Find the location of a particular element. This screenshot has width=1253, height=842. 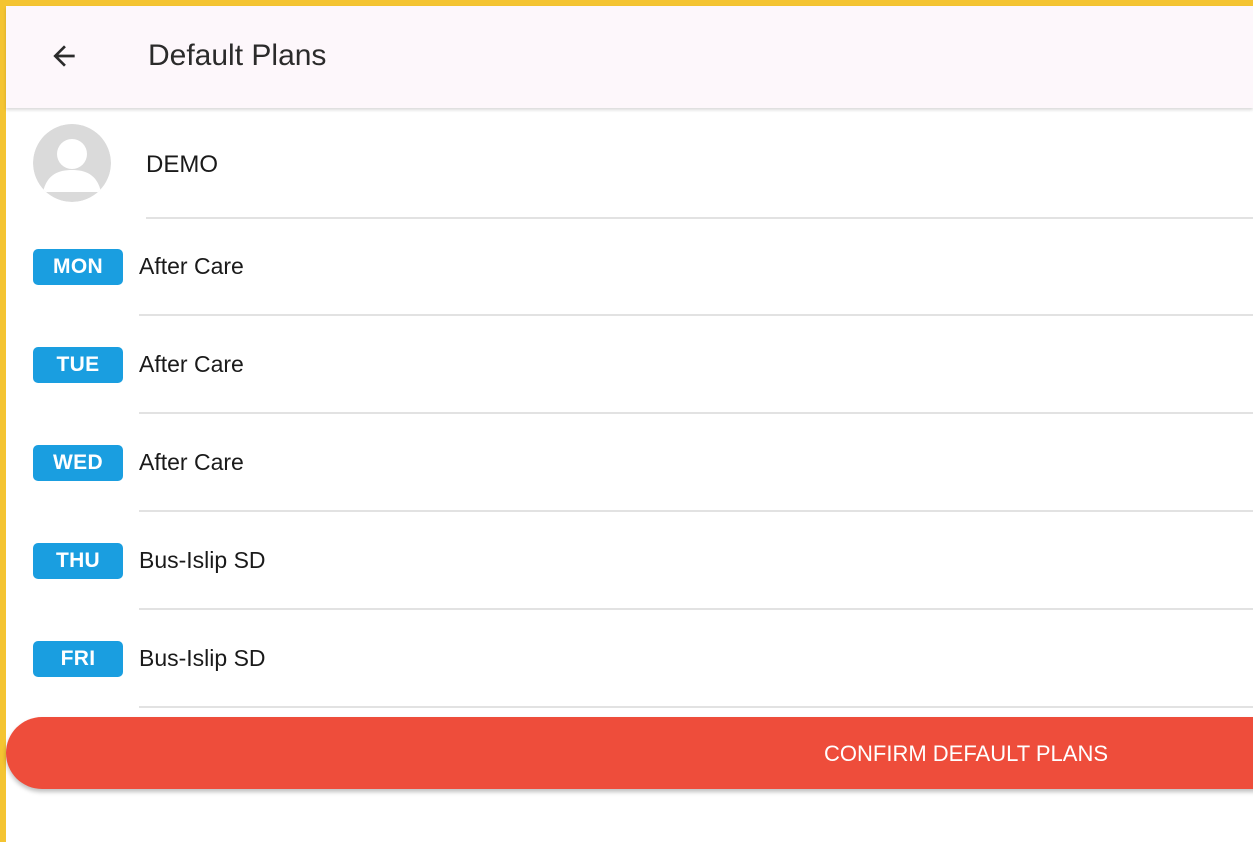

day-row-wed: WED After Care is located at coordinates (629, 463).